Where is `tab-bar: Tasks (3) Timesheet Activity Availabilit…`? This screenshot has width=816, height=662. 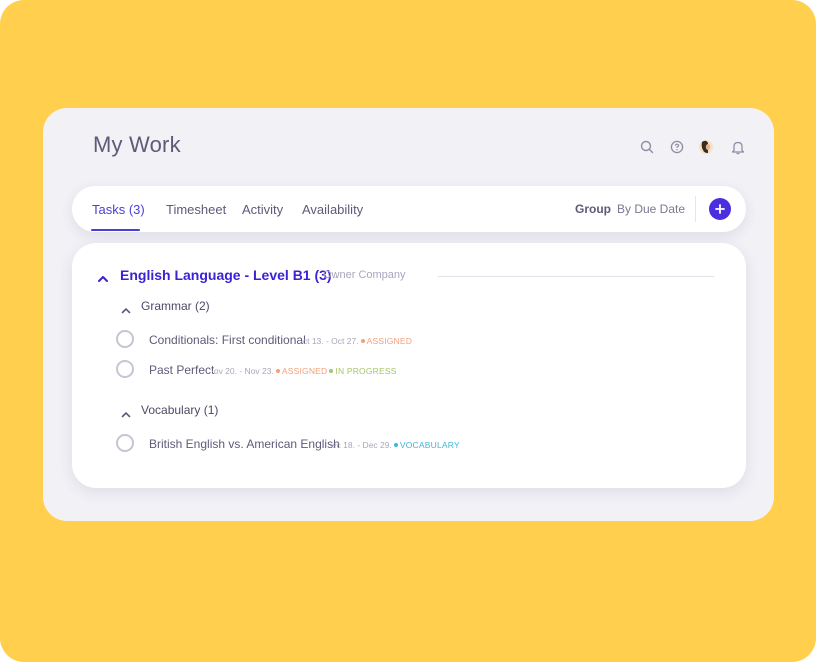
tab-bar: Tasks (3) Timesheet Activity Availabilit… is located at coordinates (409, 209).